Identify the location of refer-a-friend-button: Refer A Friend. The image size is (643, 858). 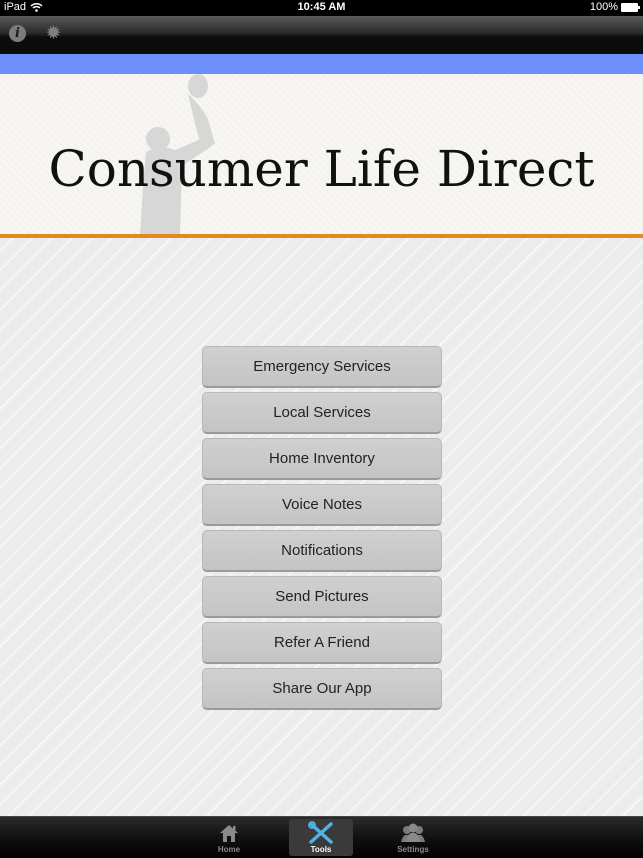
(322, 643).